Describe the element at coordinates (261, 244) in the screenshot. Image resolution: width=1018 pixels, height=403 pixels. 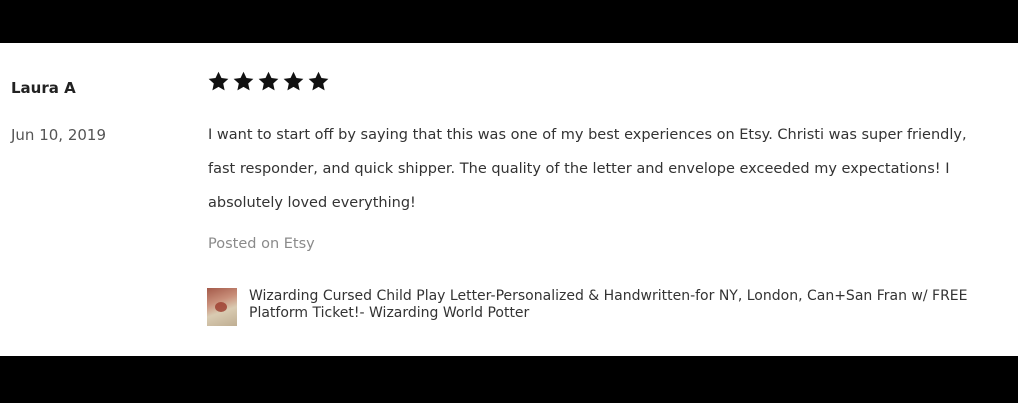
I see `posted-on-label: Posted on Etsy` at that location.